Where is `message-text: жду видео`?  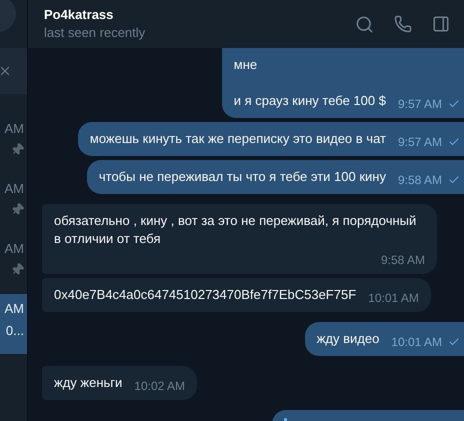 message-text: жду видео is located at coordinates (348, 339).